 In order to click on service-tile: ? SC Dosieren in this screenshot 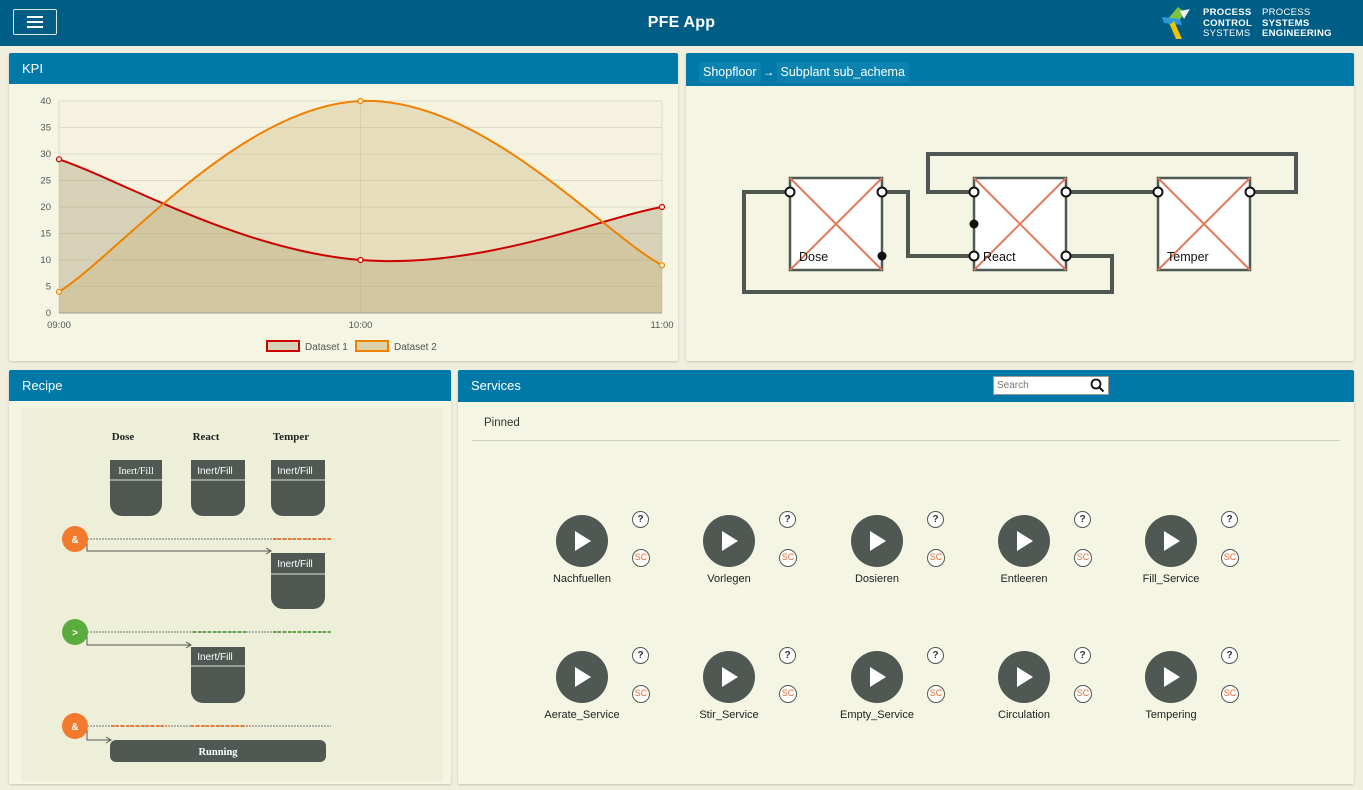, I will do `click(879, 549)`.